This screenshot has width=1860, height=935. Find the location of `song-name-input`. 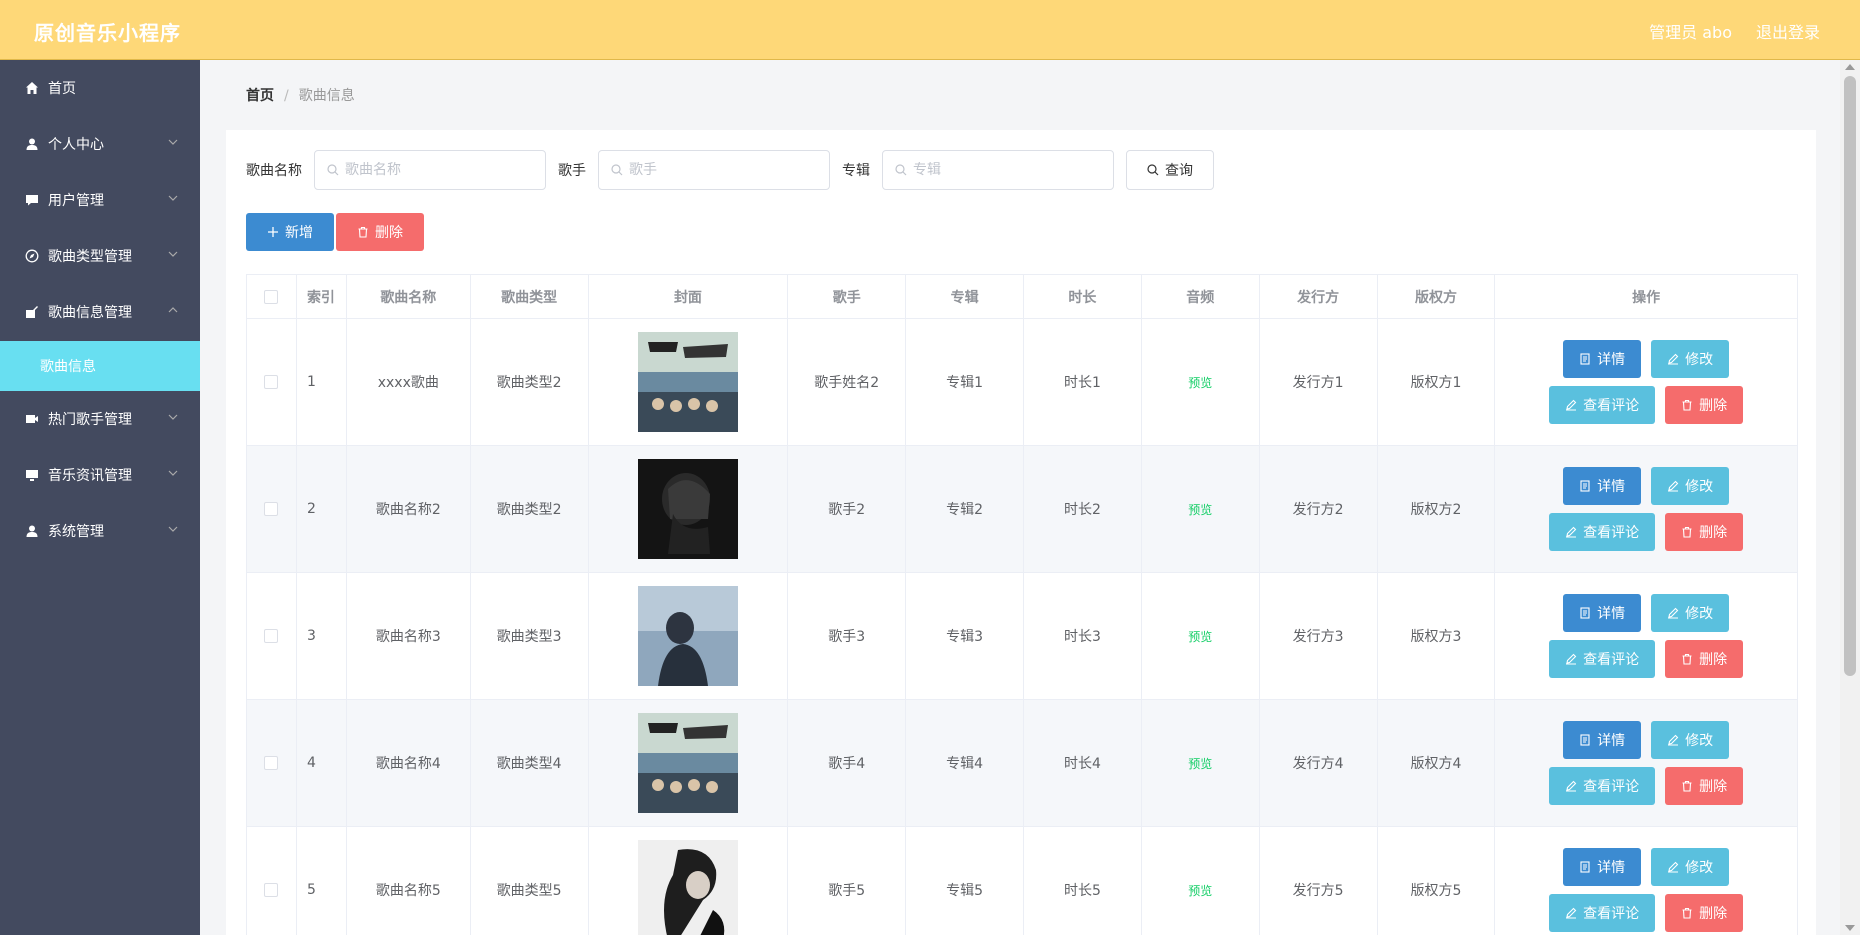

song-name-input is located at coordinates (435, 170).